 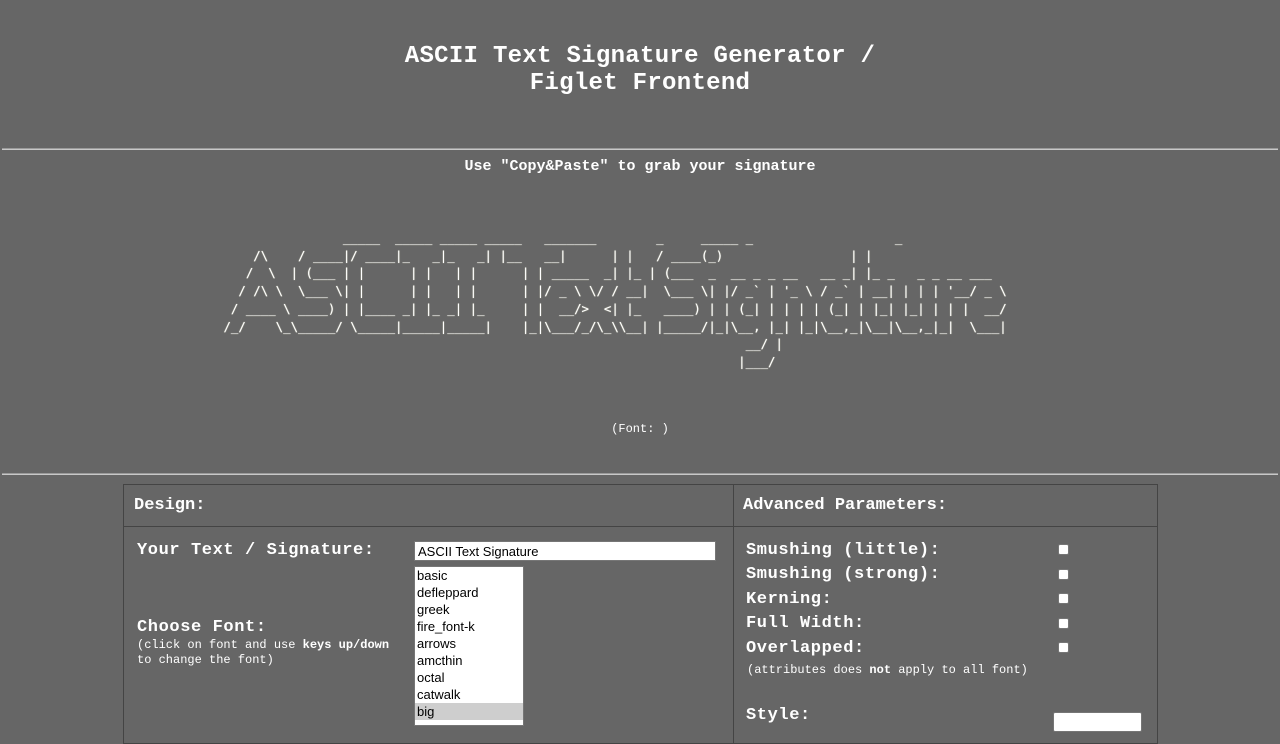 I want to click on attributes-note-prefix: (attributes does, so click(x=808, y=670).